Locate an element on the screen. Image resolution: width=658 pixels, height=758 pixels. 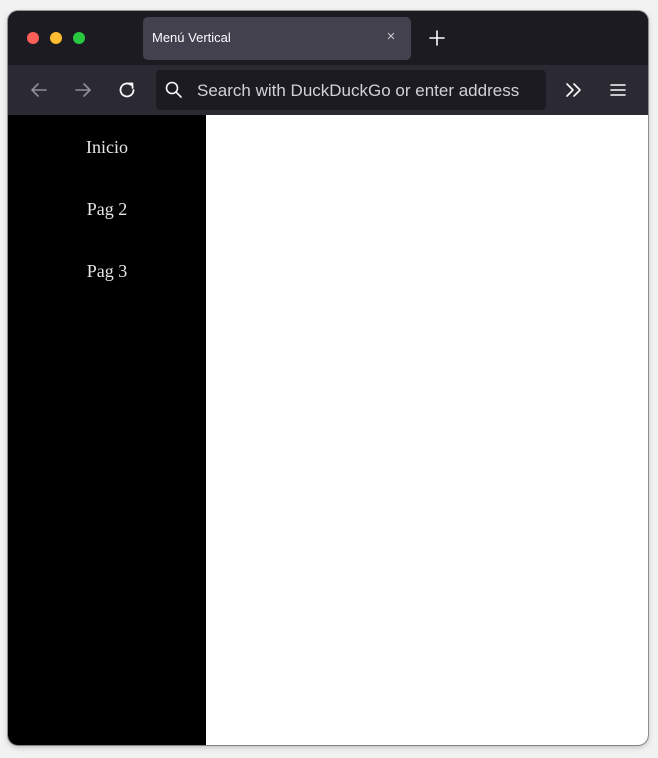
menu-item-pag-3: Pag 3 is located at coordinates (107, 271).